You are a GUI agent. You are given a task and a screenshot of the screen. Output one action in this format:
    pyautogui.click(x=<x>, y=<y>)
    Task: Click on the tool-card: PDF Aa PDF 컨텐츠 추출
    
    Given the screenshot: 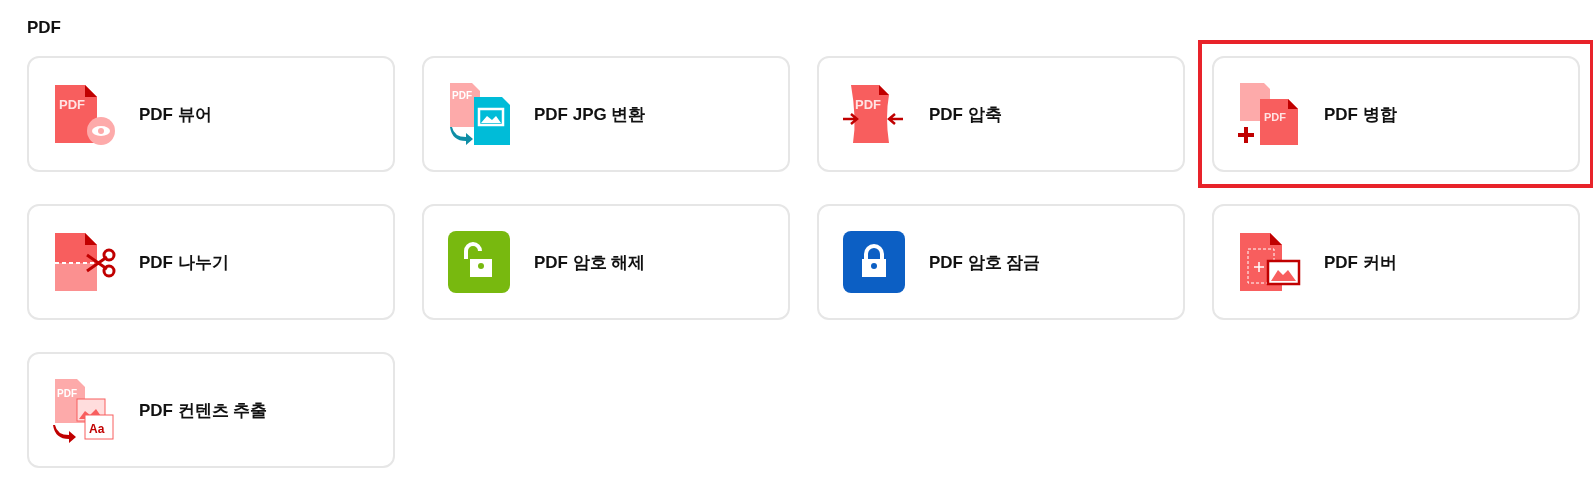 What is the action you would take?
    pyautogui.click(x=211, y=410)
    